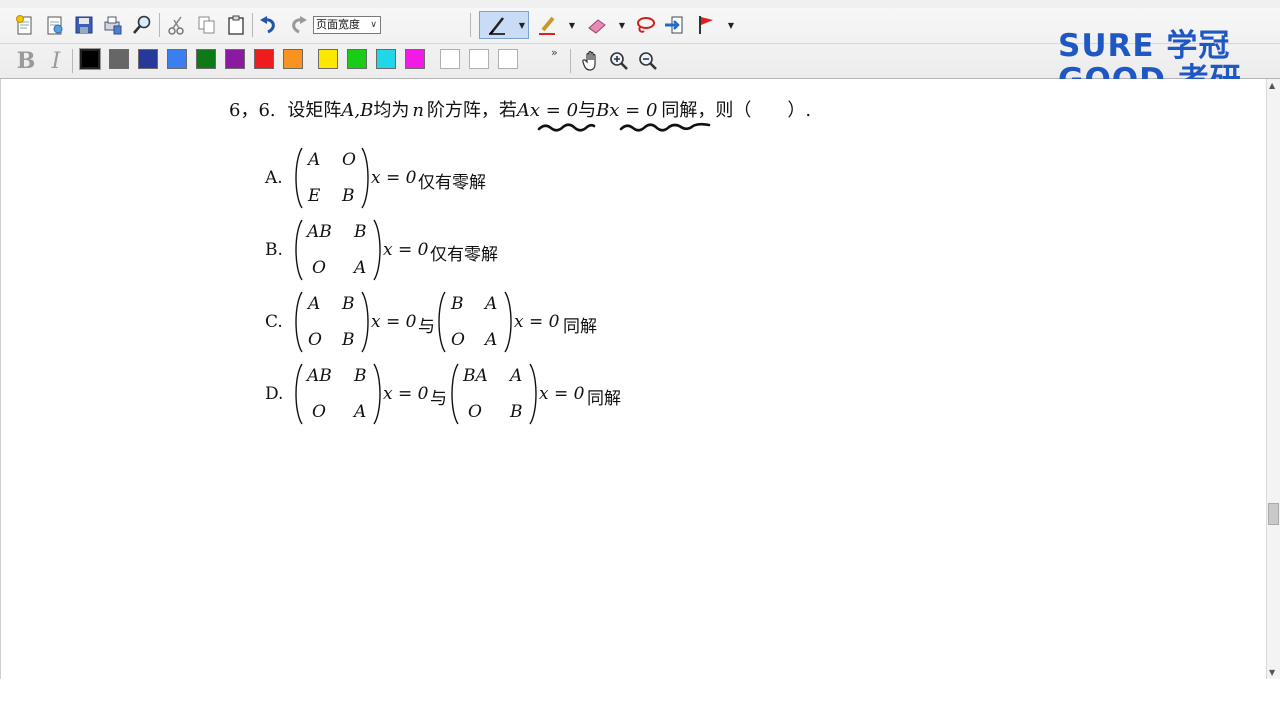  Describe the element at coordinates (522, 25) in the screenshot. I see `pen-dropdown-arrow: ▼` at that location.